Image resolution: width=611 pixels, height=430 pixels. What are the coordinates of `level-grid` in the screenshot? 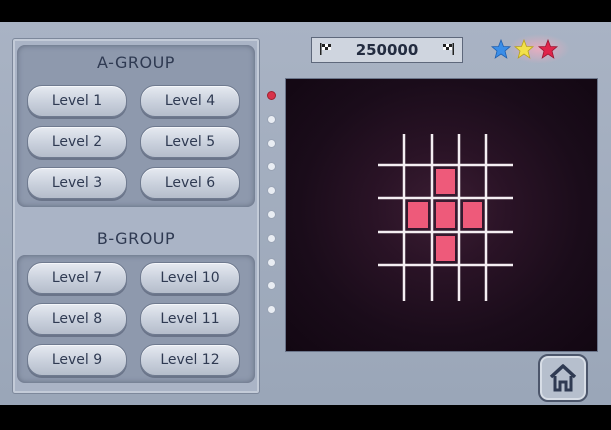 It's located at (445, 217).